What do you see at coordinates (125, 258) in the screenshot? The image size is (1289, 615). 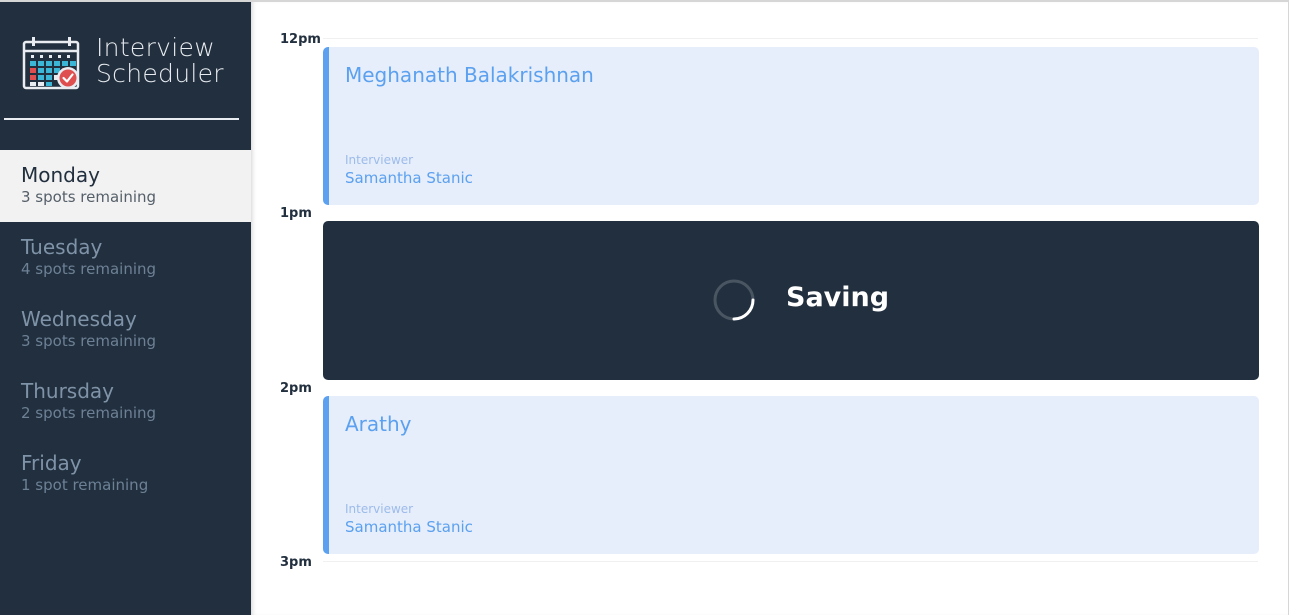 I see `day-item-tuesday: Tuesday 4 spots remaining` at bounding box center [125, 258].